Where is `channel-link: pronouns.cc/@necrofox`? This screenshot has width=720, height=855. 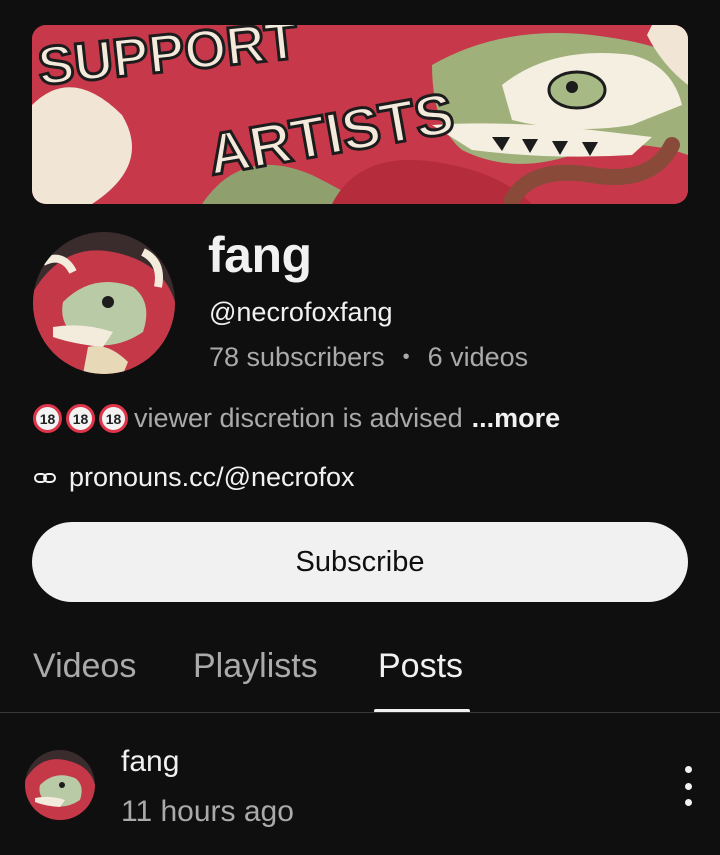 channel-link: pronouns.cc/@necrofox is located at coordinates (194, 477).